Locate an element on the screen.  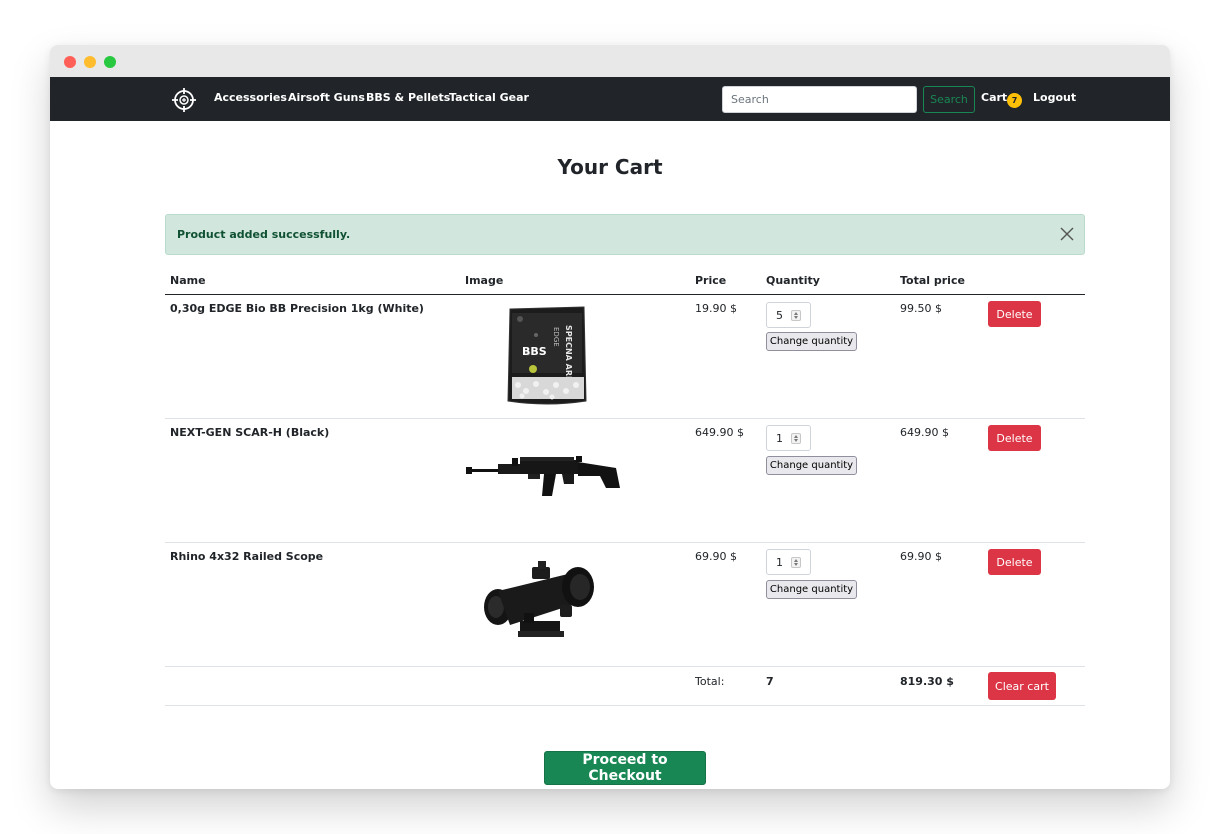
product-name: NEXT-GEN SCAR-H (Black) is located at coordinates (250, 432).